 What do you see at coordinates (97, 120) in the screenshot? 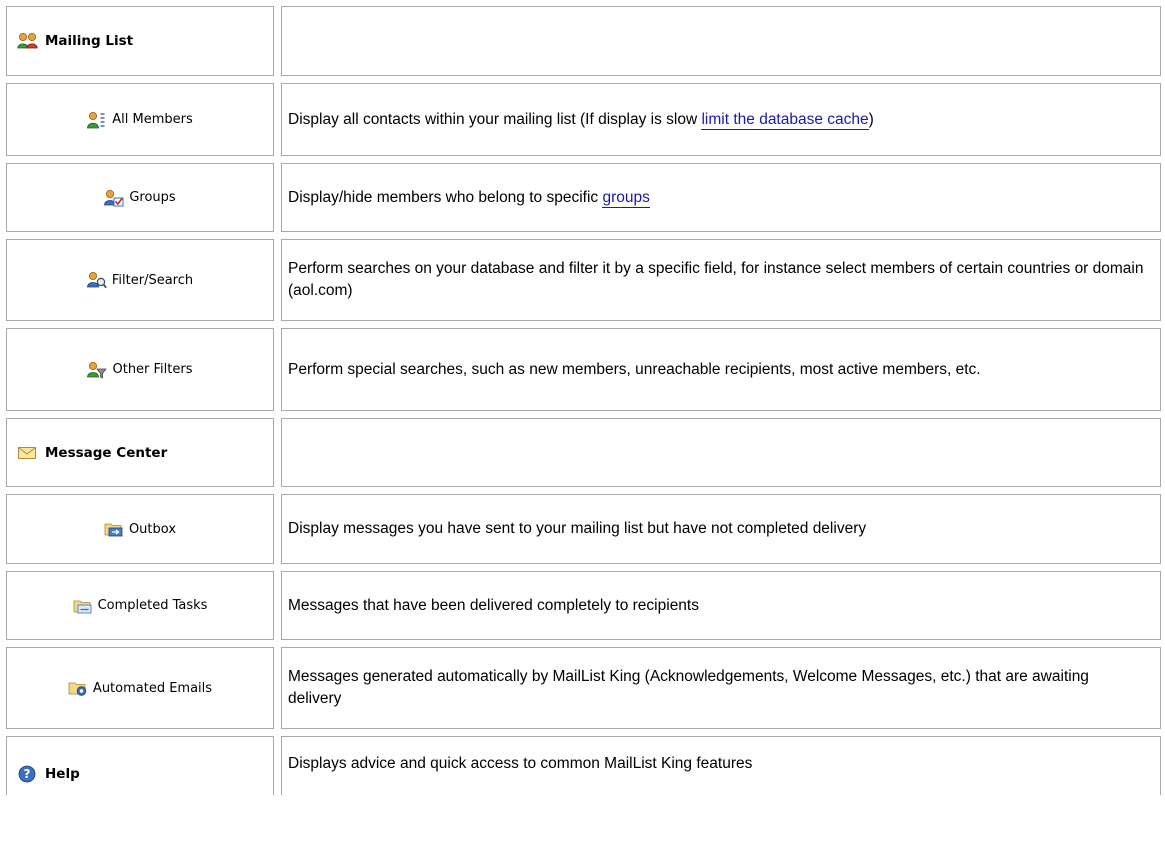
I see `members-list-icon` at bounding box center [97, 120].